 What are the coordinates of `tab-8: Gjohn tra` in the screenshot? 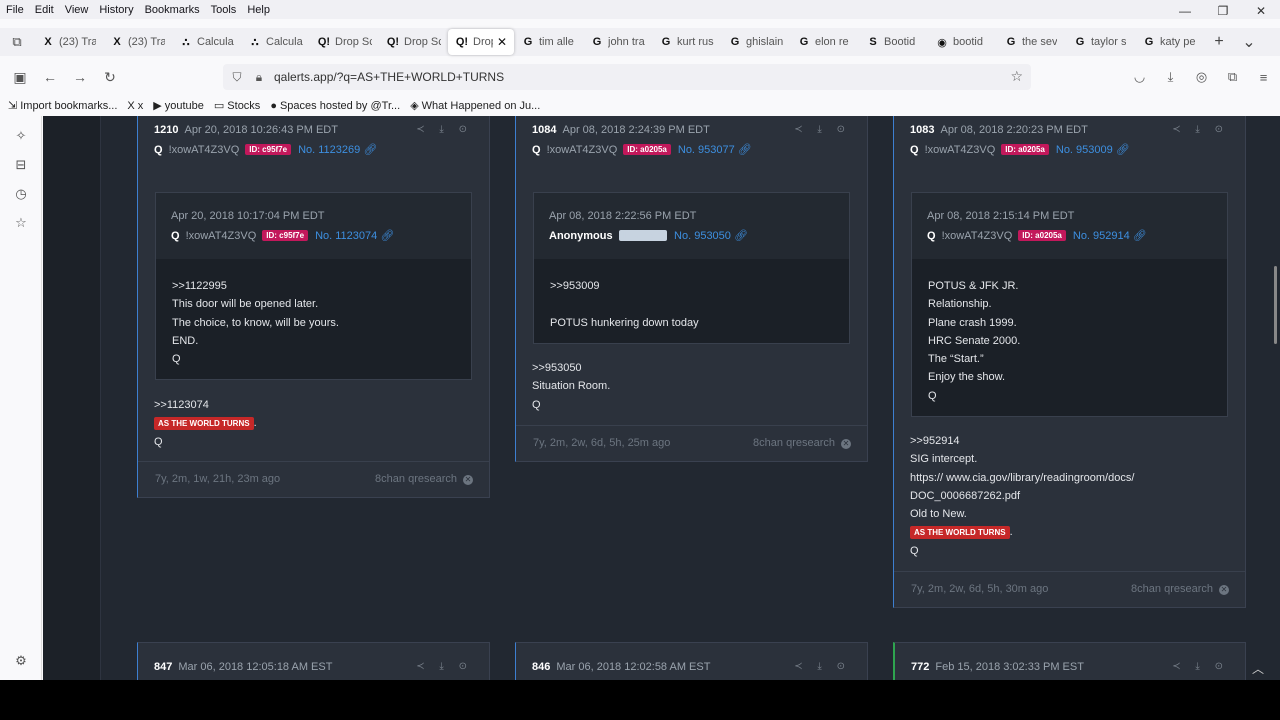 It's located at (617, 42).